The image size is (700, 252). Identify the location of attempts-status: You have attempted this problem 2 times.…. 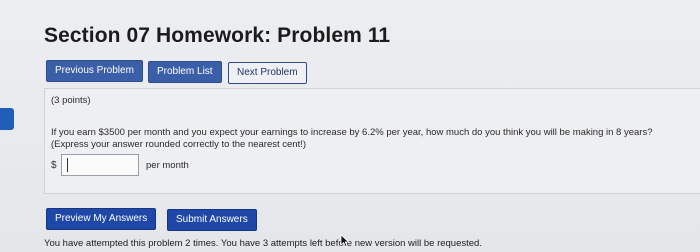
(263, 243).